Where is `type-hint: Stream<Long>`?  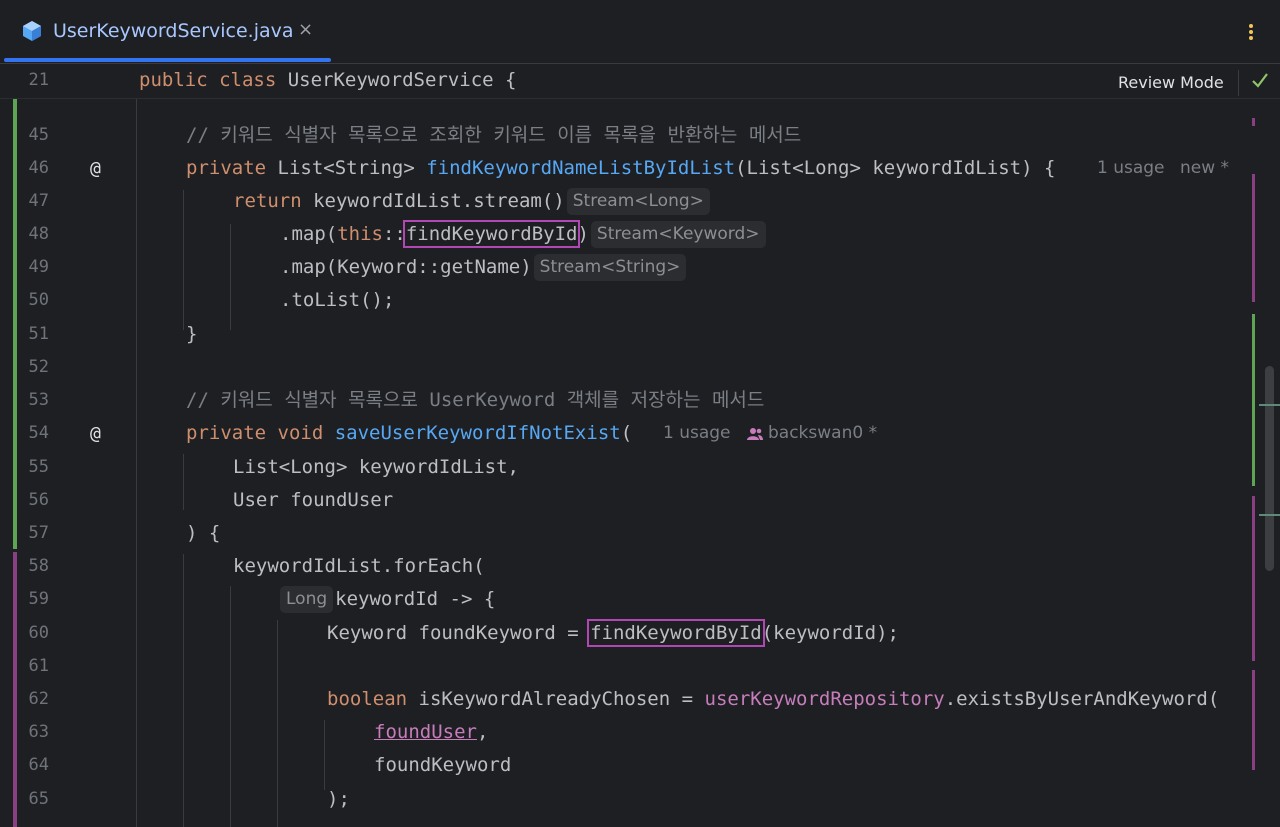
type-hint: Stream<Long> is located at coordinates (638, 201).